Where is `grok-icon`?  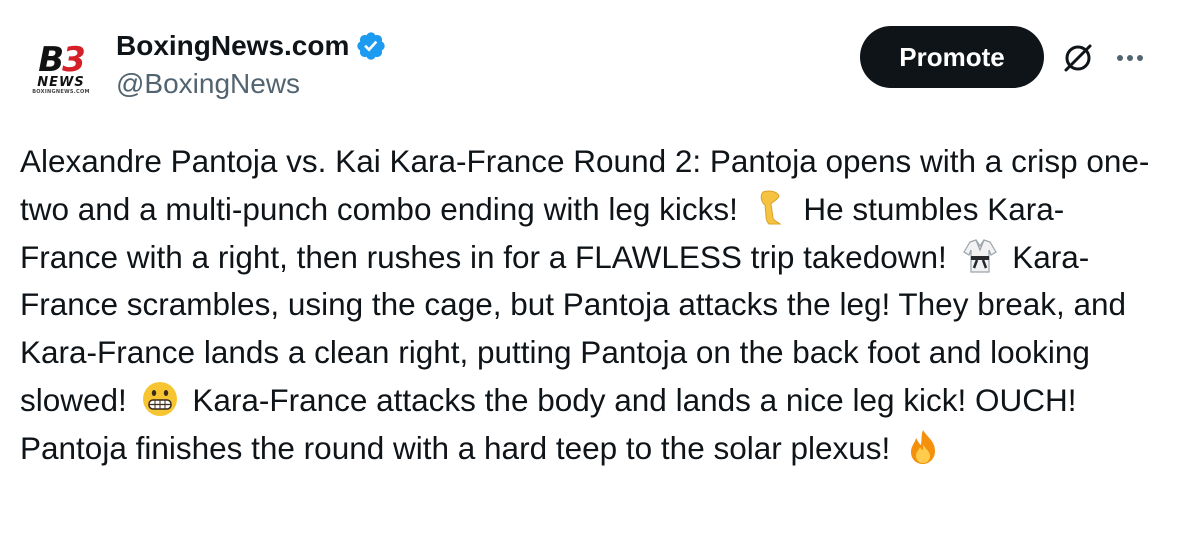 grok-icon is located at coordinates (1078, 58).